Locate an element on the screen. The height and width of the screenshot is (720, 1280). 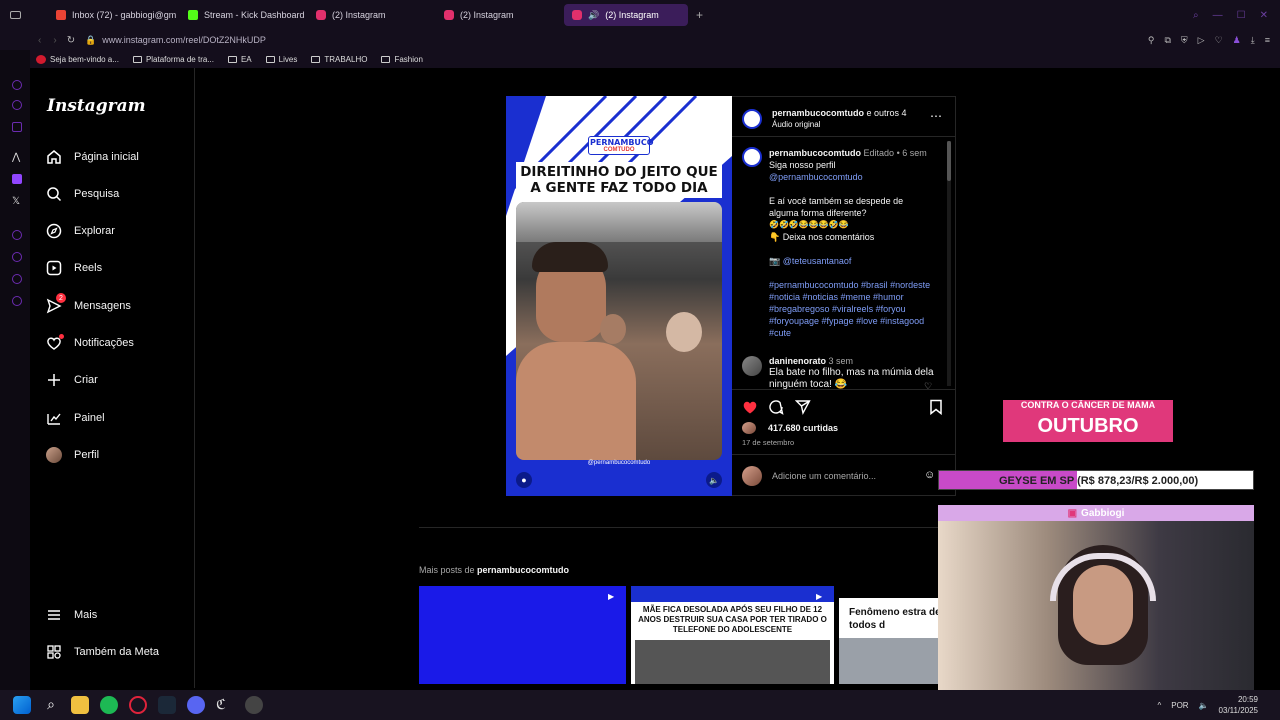
comment-like-icon: ♡ is located at coordinates (928, 386).